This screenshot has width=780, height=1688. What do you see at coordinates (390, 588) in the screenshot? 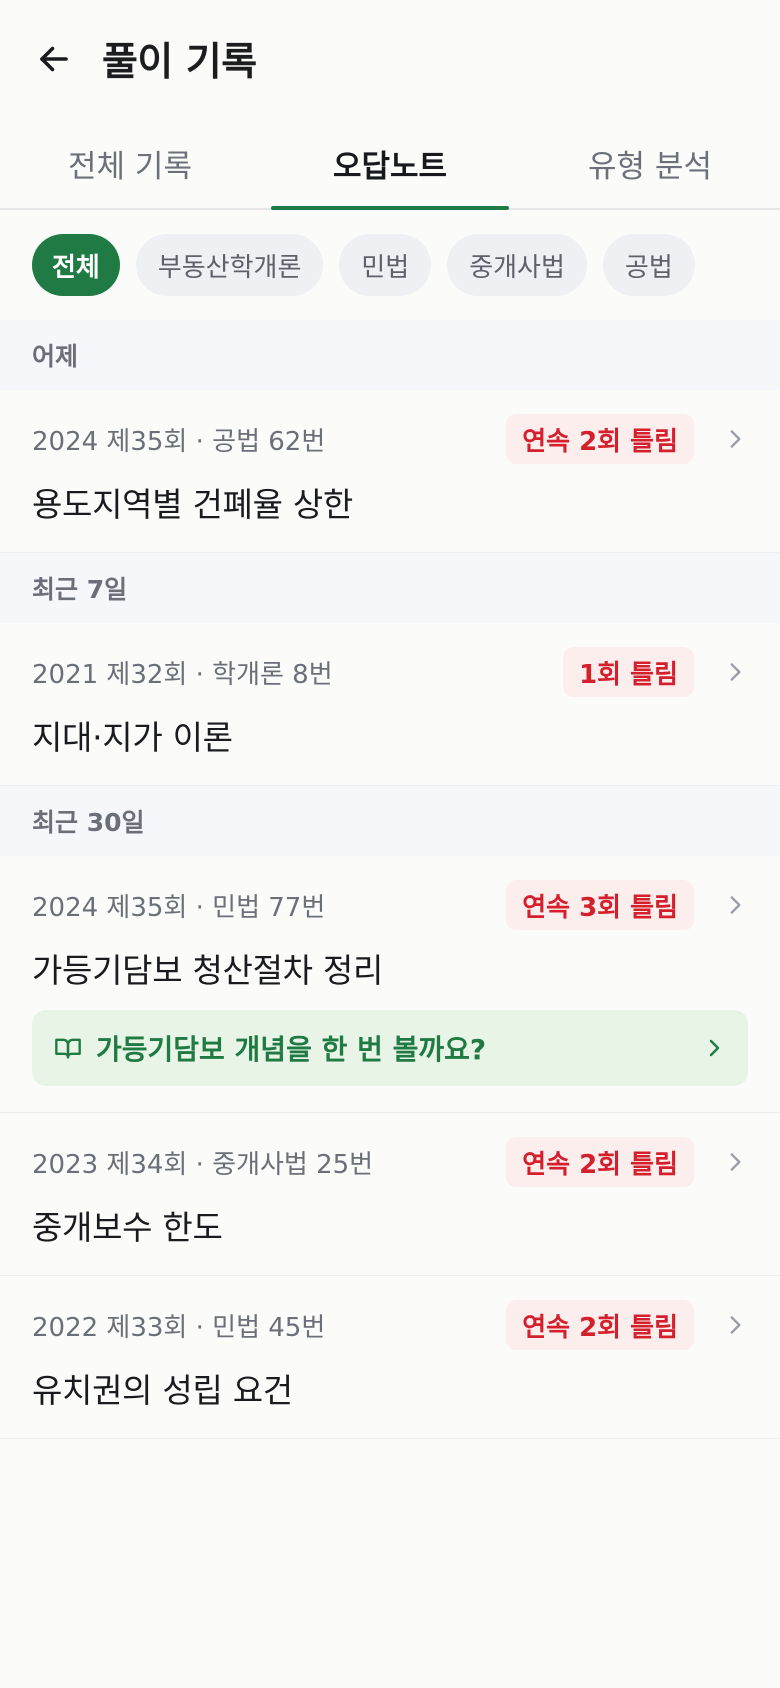
I see `section-header-recent-7-days: 최근 7일` at bounding box center [390, 588].